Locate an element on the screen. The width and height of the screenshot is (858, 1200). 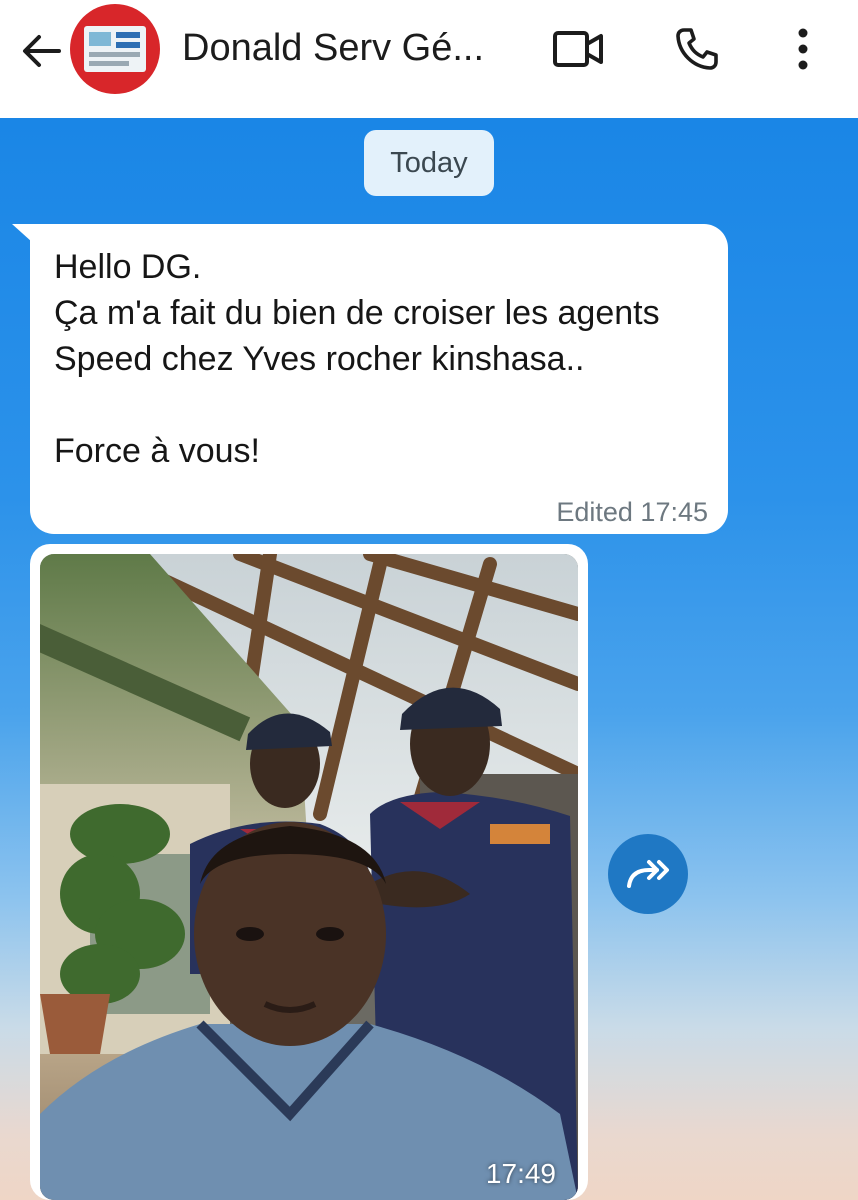
contact-avatar is located at coordinates (115, 49).